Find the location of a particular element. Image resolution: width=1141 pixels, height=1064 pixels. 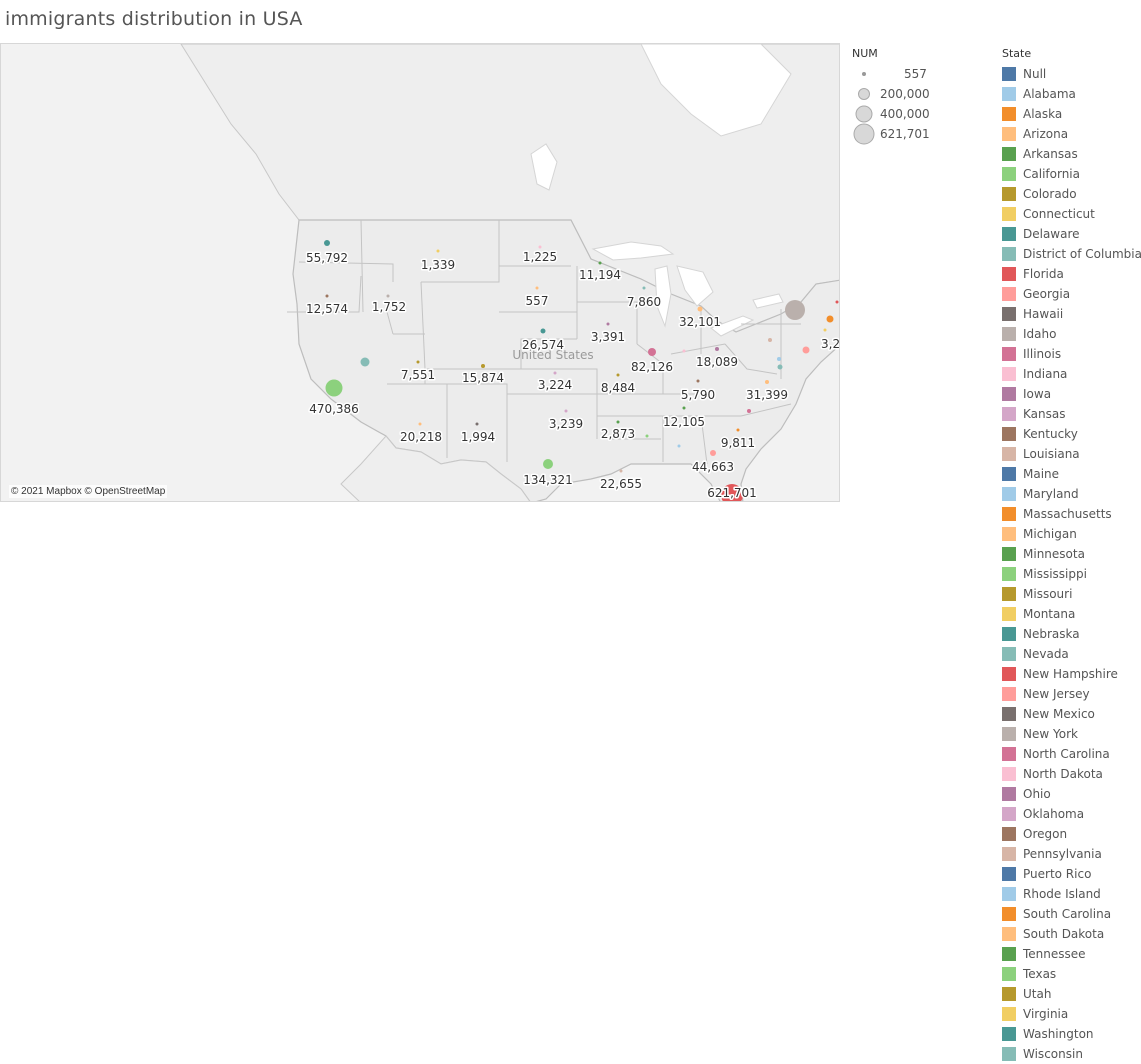

legend-item-hawaii: Hawaii is located at coordinates (1071, 314).